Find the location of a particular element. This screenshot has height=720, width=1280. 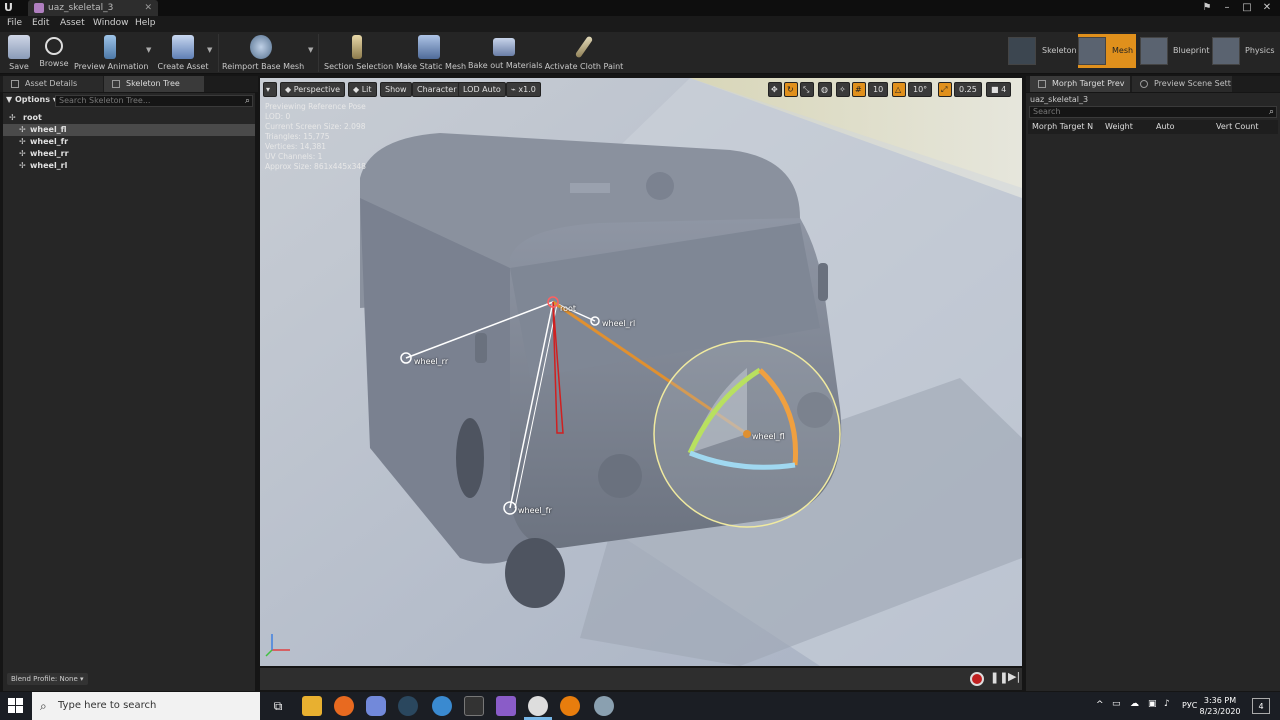

scale-snap-value: 0.25 is located at coordinates (968, 89).